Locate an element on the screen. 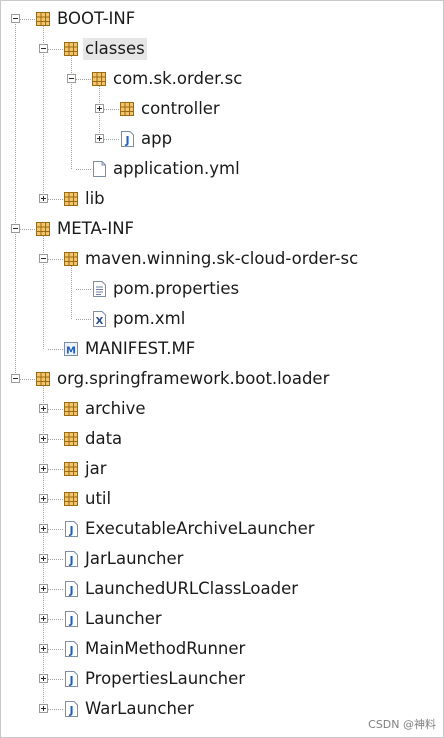 This screenshot has width=444, height=738. tree-item-label: META-INF is located at coordinates (95, 229).